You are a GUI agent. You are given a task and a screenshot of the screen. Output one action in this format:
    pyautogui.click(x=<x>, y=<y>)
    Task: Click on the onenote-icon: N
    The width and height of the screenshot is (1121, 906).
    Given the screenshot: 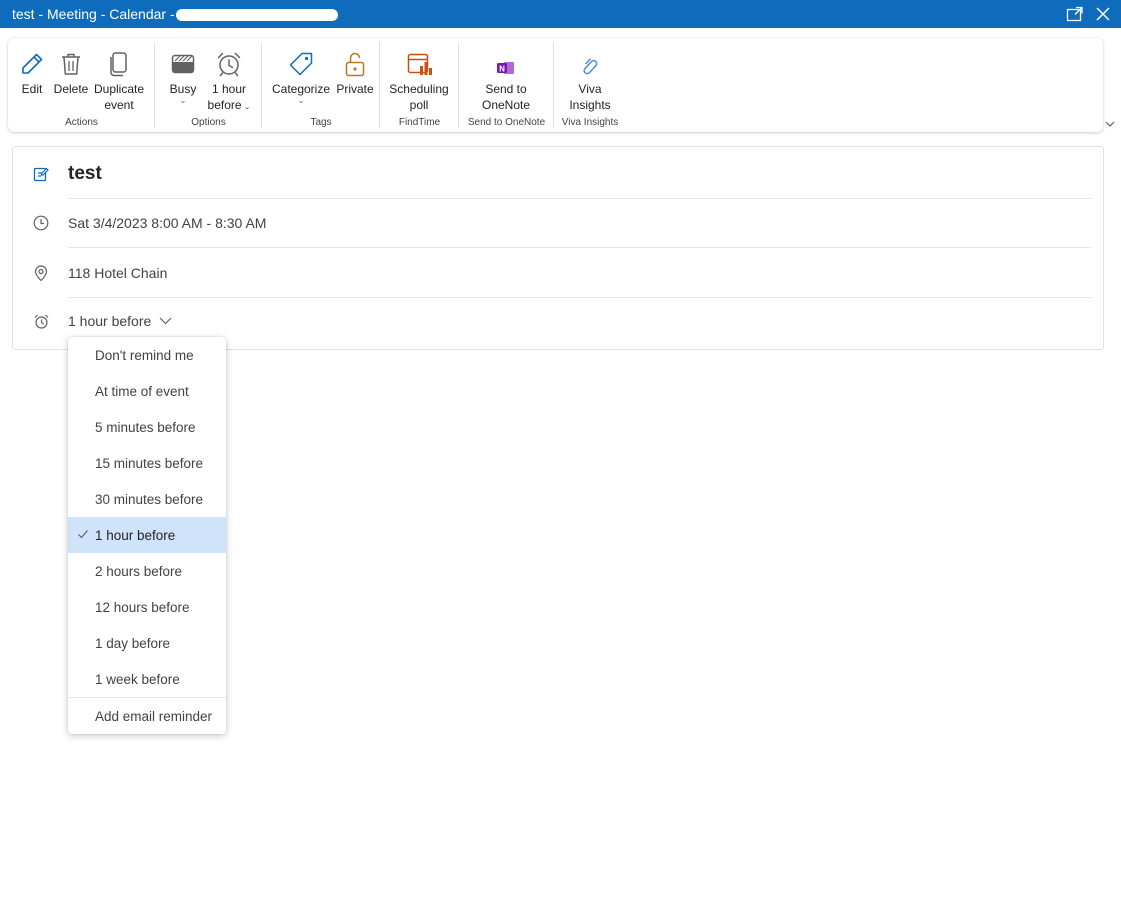 What is the action you would take?
    pyautogui.click(x=505, y=68)
    